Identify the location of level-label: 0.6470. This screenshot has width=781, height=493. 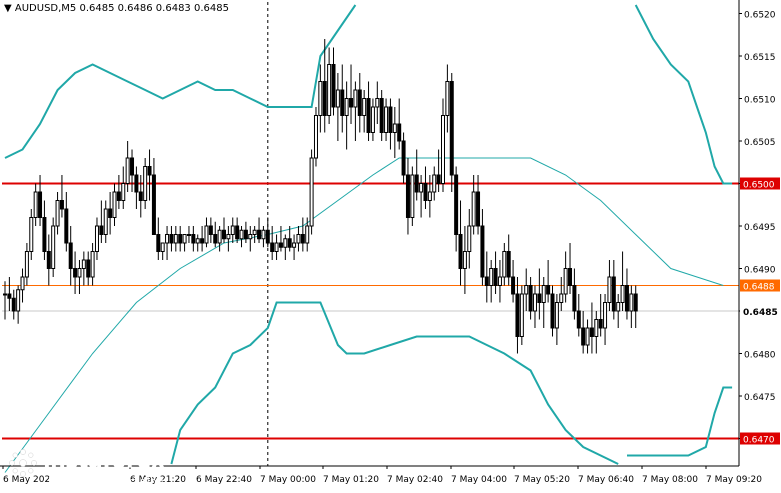
(759, 441).